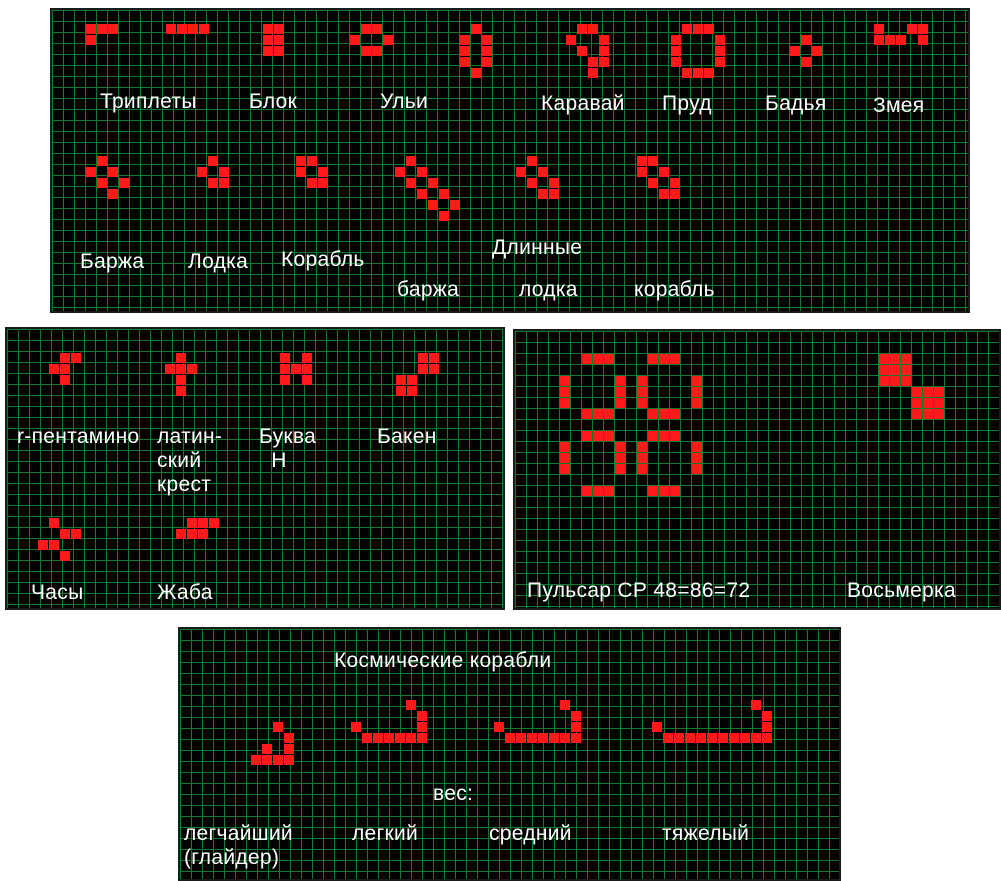 The image size is (1001, 881). I want to click on label-ship: Корабль, so click(323, 259).